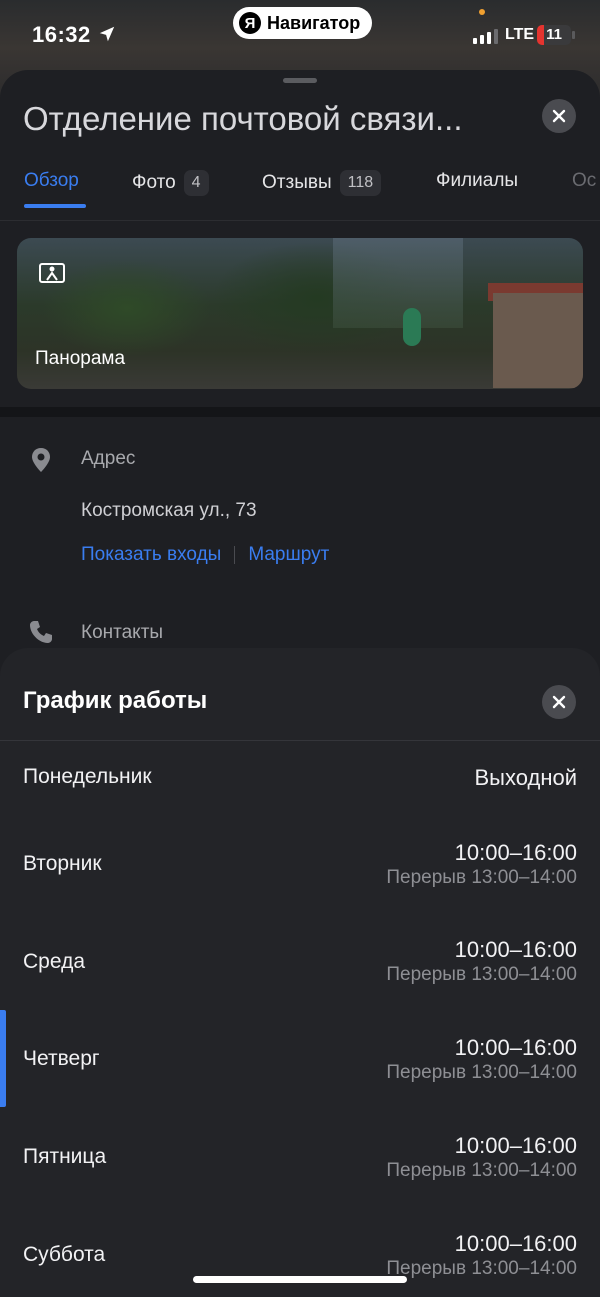 Image resolution: width=600 pixels, height=1297 pixels. Describe the element at coordinates (65, 1156) in the screenshot. I see `day-name: Пятница` at that location.